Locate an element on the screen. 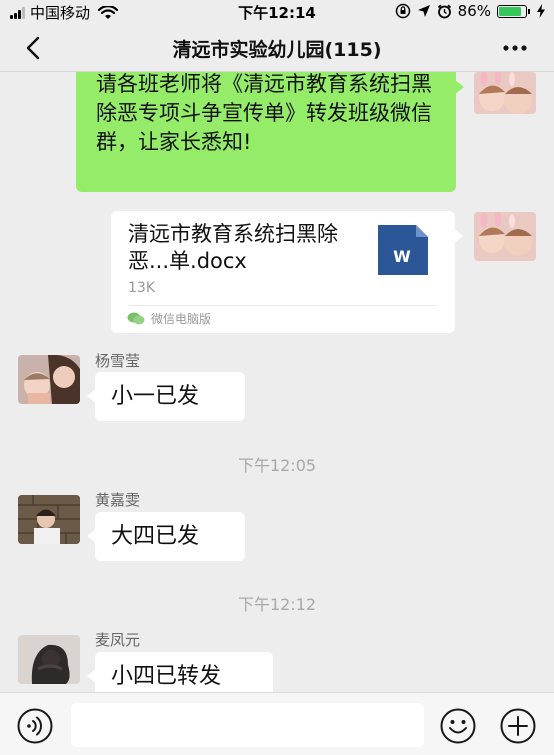  message-text: 请各班老师将《清远市教育系统扫黑除恶专项斗争宣传单》转发班级微信群，让家长悉知! is located at coordinates (264, 113).